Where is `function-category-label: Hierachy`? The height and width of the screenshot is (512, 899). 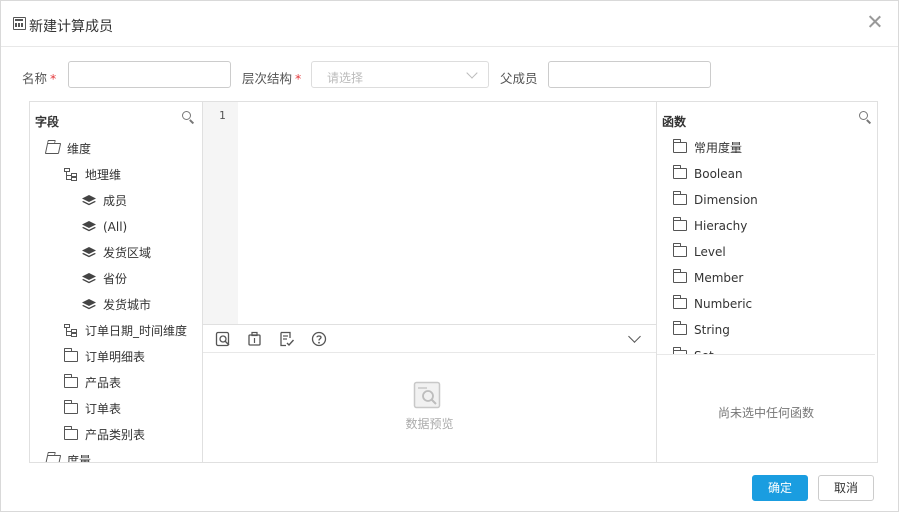 function-category-label: Hierachy is located at coordinates (721, 226).